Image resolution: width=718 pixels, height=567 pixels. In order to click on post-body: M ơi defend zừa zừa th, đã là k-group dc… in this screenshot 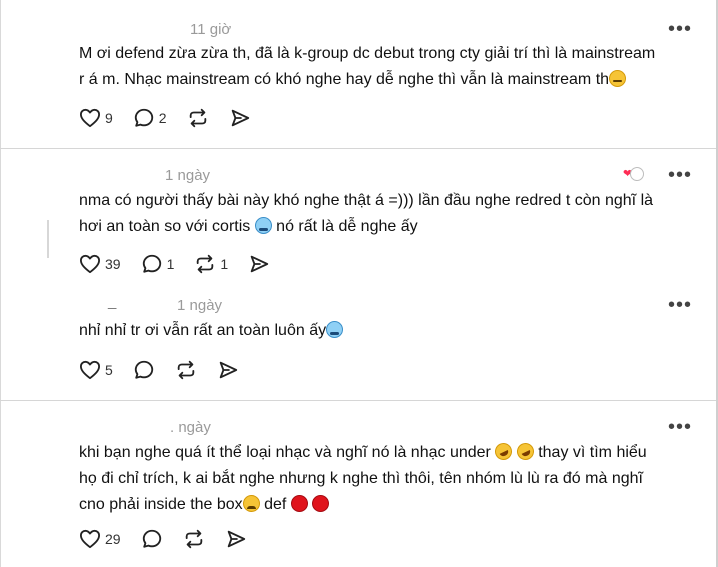, I will do `click(394, 67)`.